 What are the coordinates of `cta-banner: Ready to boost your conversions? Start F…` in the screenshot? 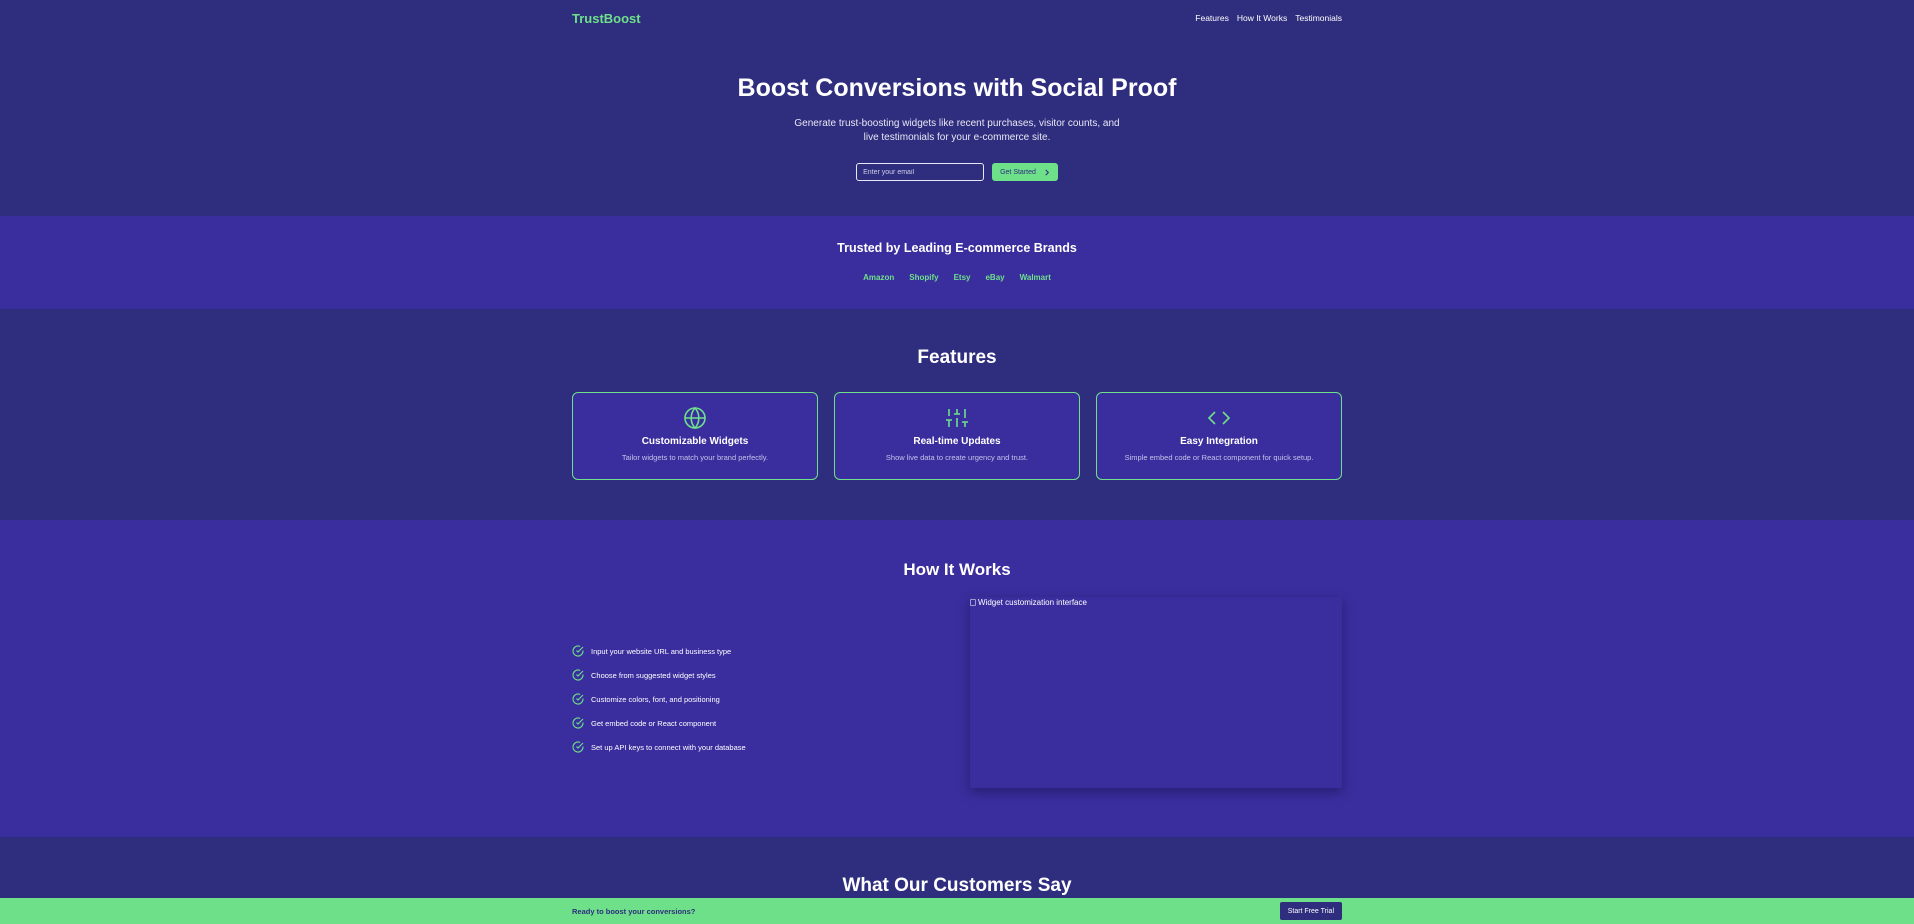 It's located at (957, 911).